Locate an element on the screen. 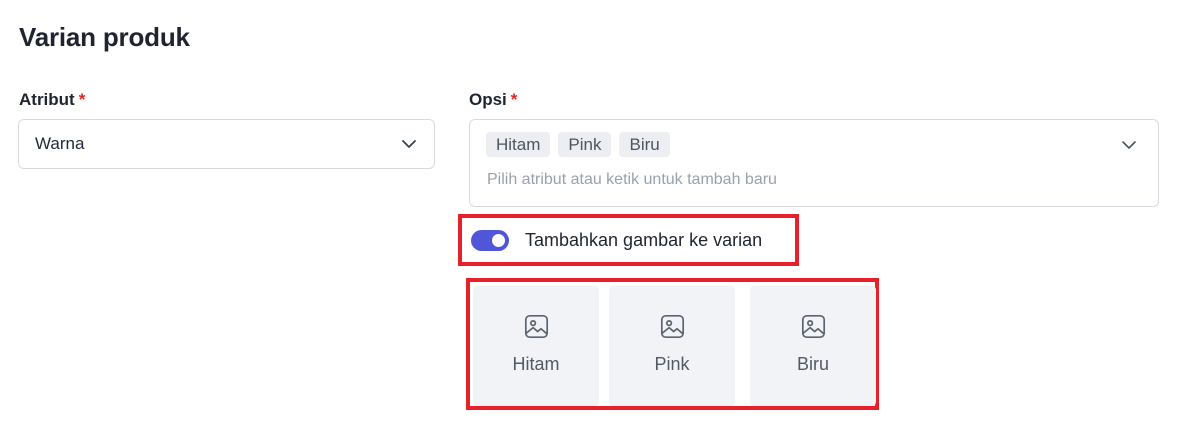 This screenshot has width=1178, height=428. attribute-select: Warna is located at coordinates (226, 144).